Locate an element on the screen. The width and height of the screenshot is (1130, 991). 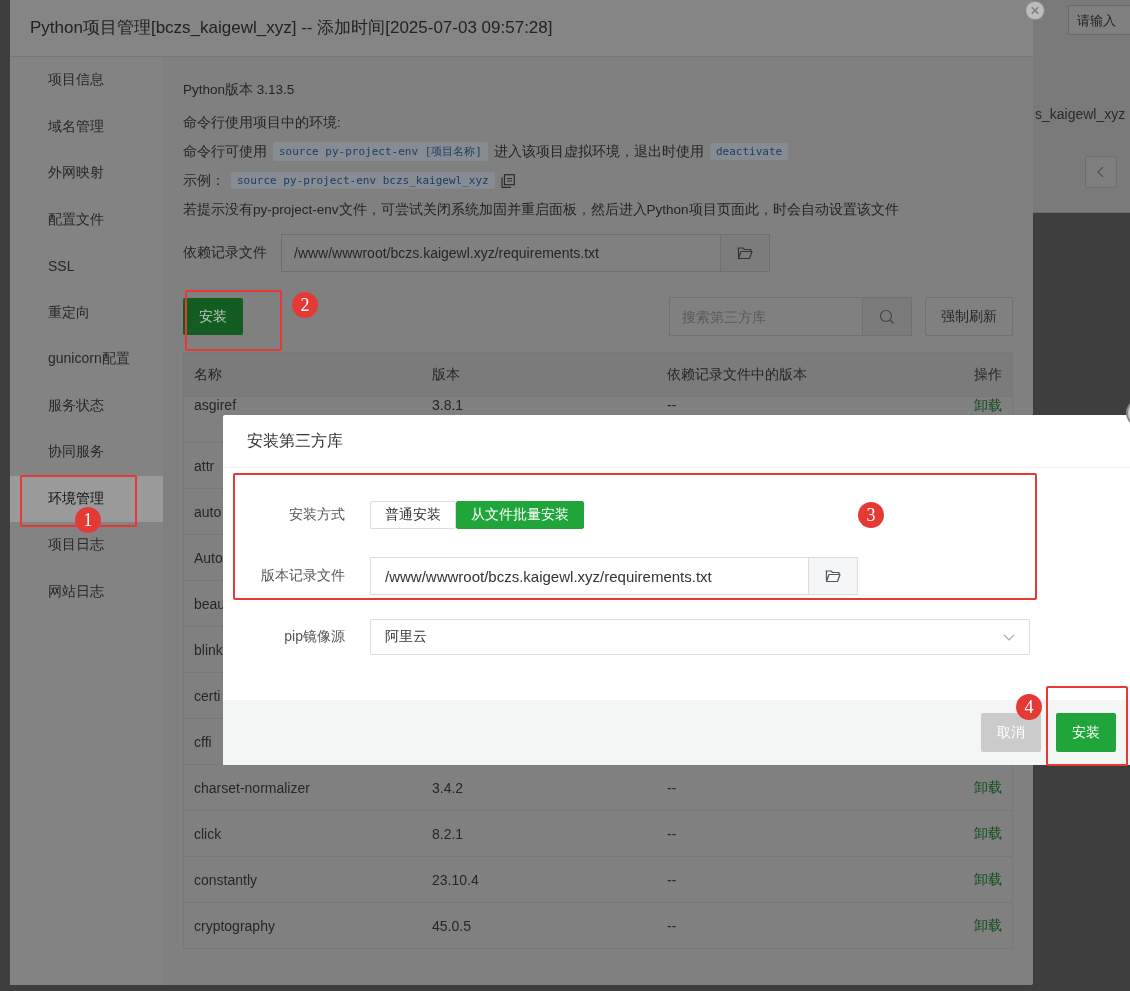
example-label: 示例： is located at coordinates (204, 180).